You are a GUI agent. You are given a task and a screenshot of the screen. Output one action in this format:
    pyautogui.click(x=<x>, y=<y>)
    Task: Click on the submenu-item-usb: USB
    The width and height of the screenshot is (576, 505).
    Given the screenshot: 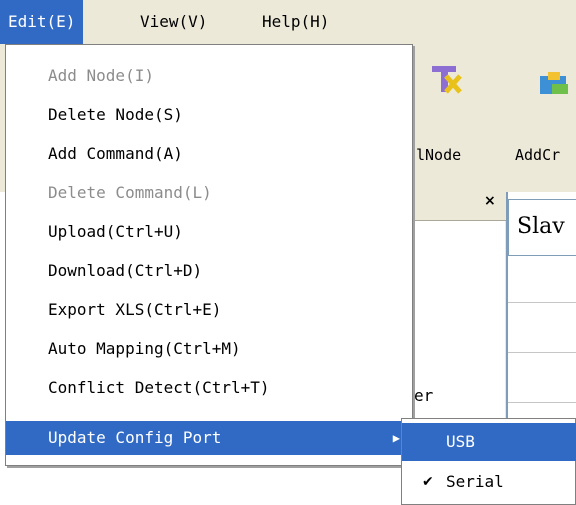 What is the action you would take?
    pyautogui.click(x=489, y=442)
    